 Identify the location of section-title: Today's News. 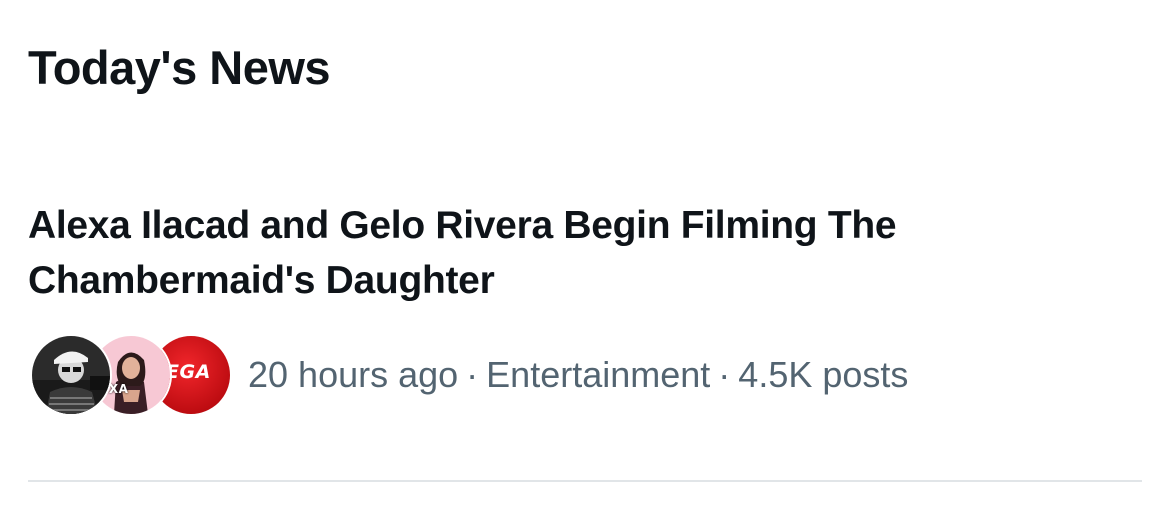
(179, 67).